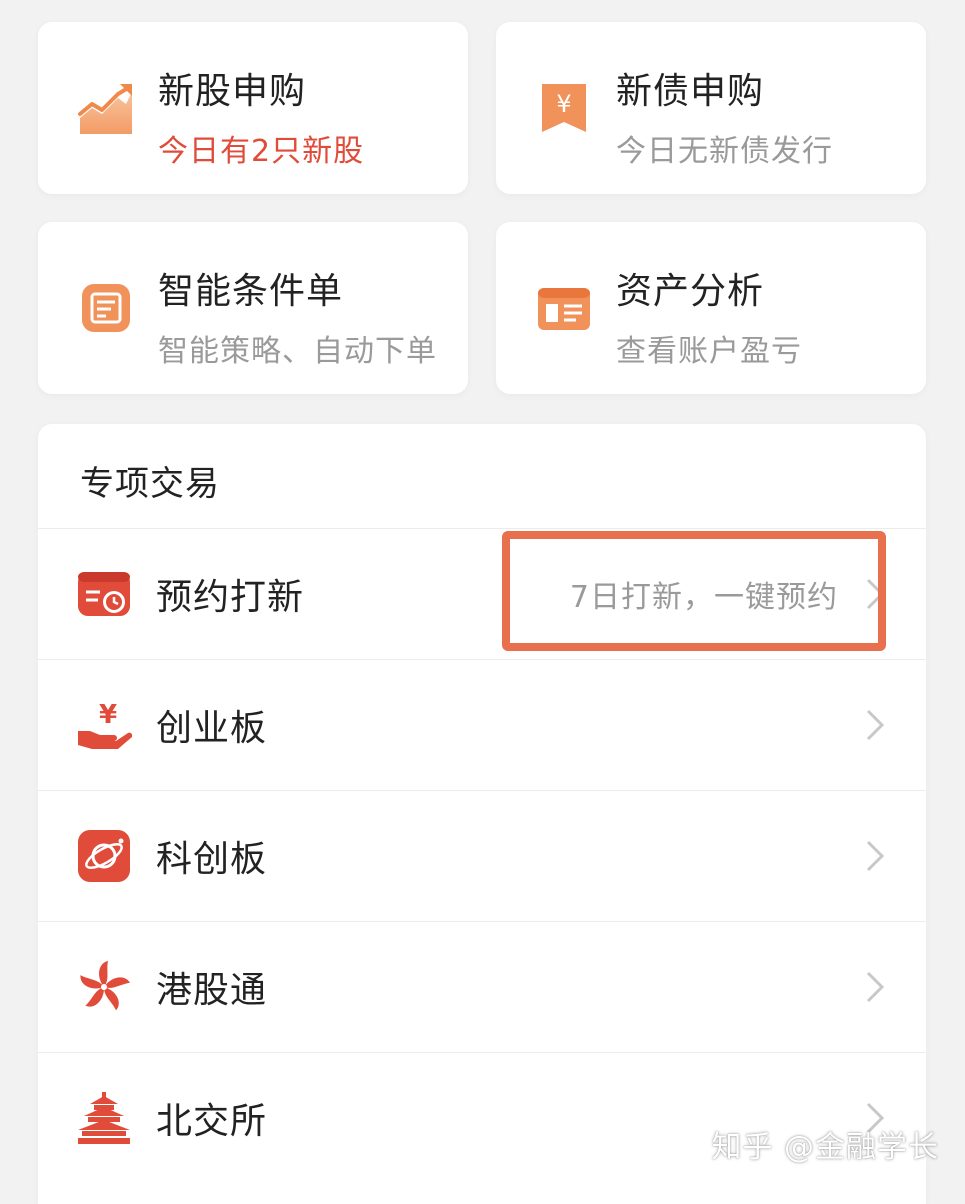 Image resolution: width=965 pixels, height=1204 pixels. Describe the element at coordinates (104, 856) in the screenshot. I see `planet-icon` at that location.